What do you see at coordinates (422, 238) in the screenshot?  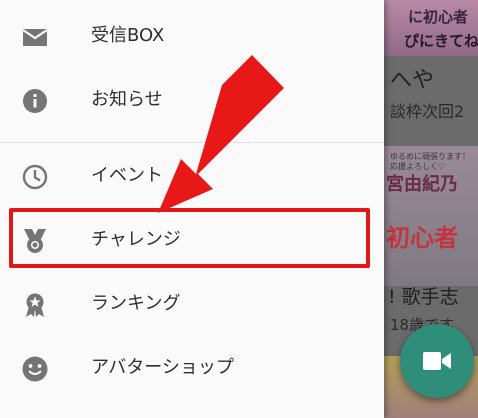 I see `banner-middle-badge: 初心者` at bounding box center [422, 238].